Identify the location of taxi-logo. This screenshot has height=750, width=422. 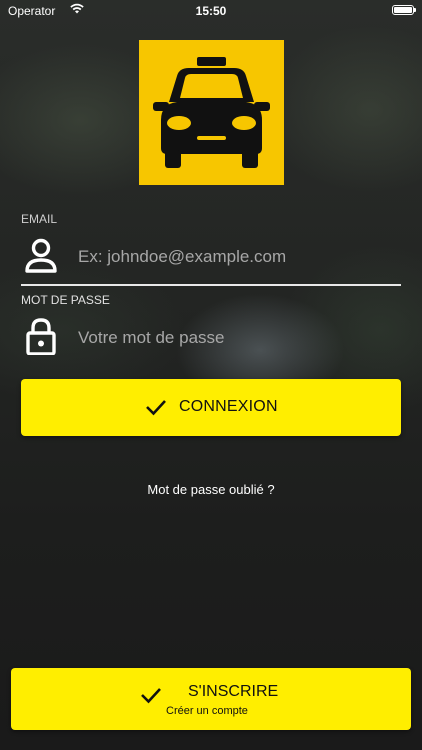
(211, 112).